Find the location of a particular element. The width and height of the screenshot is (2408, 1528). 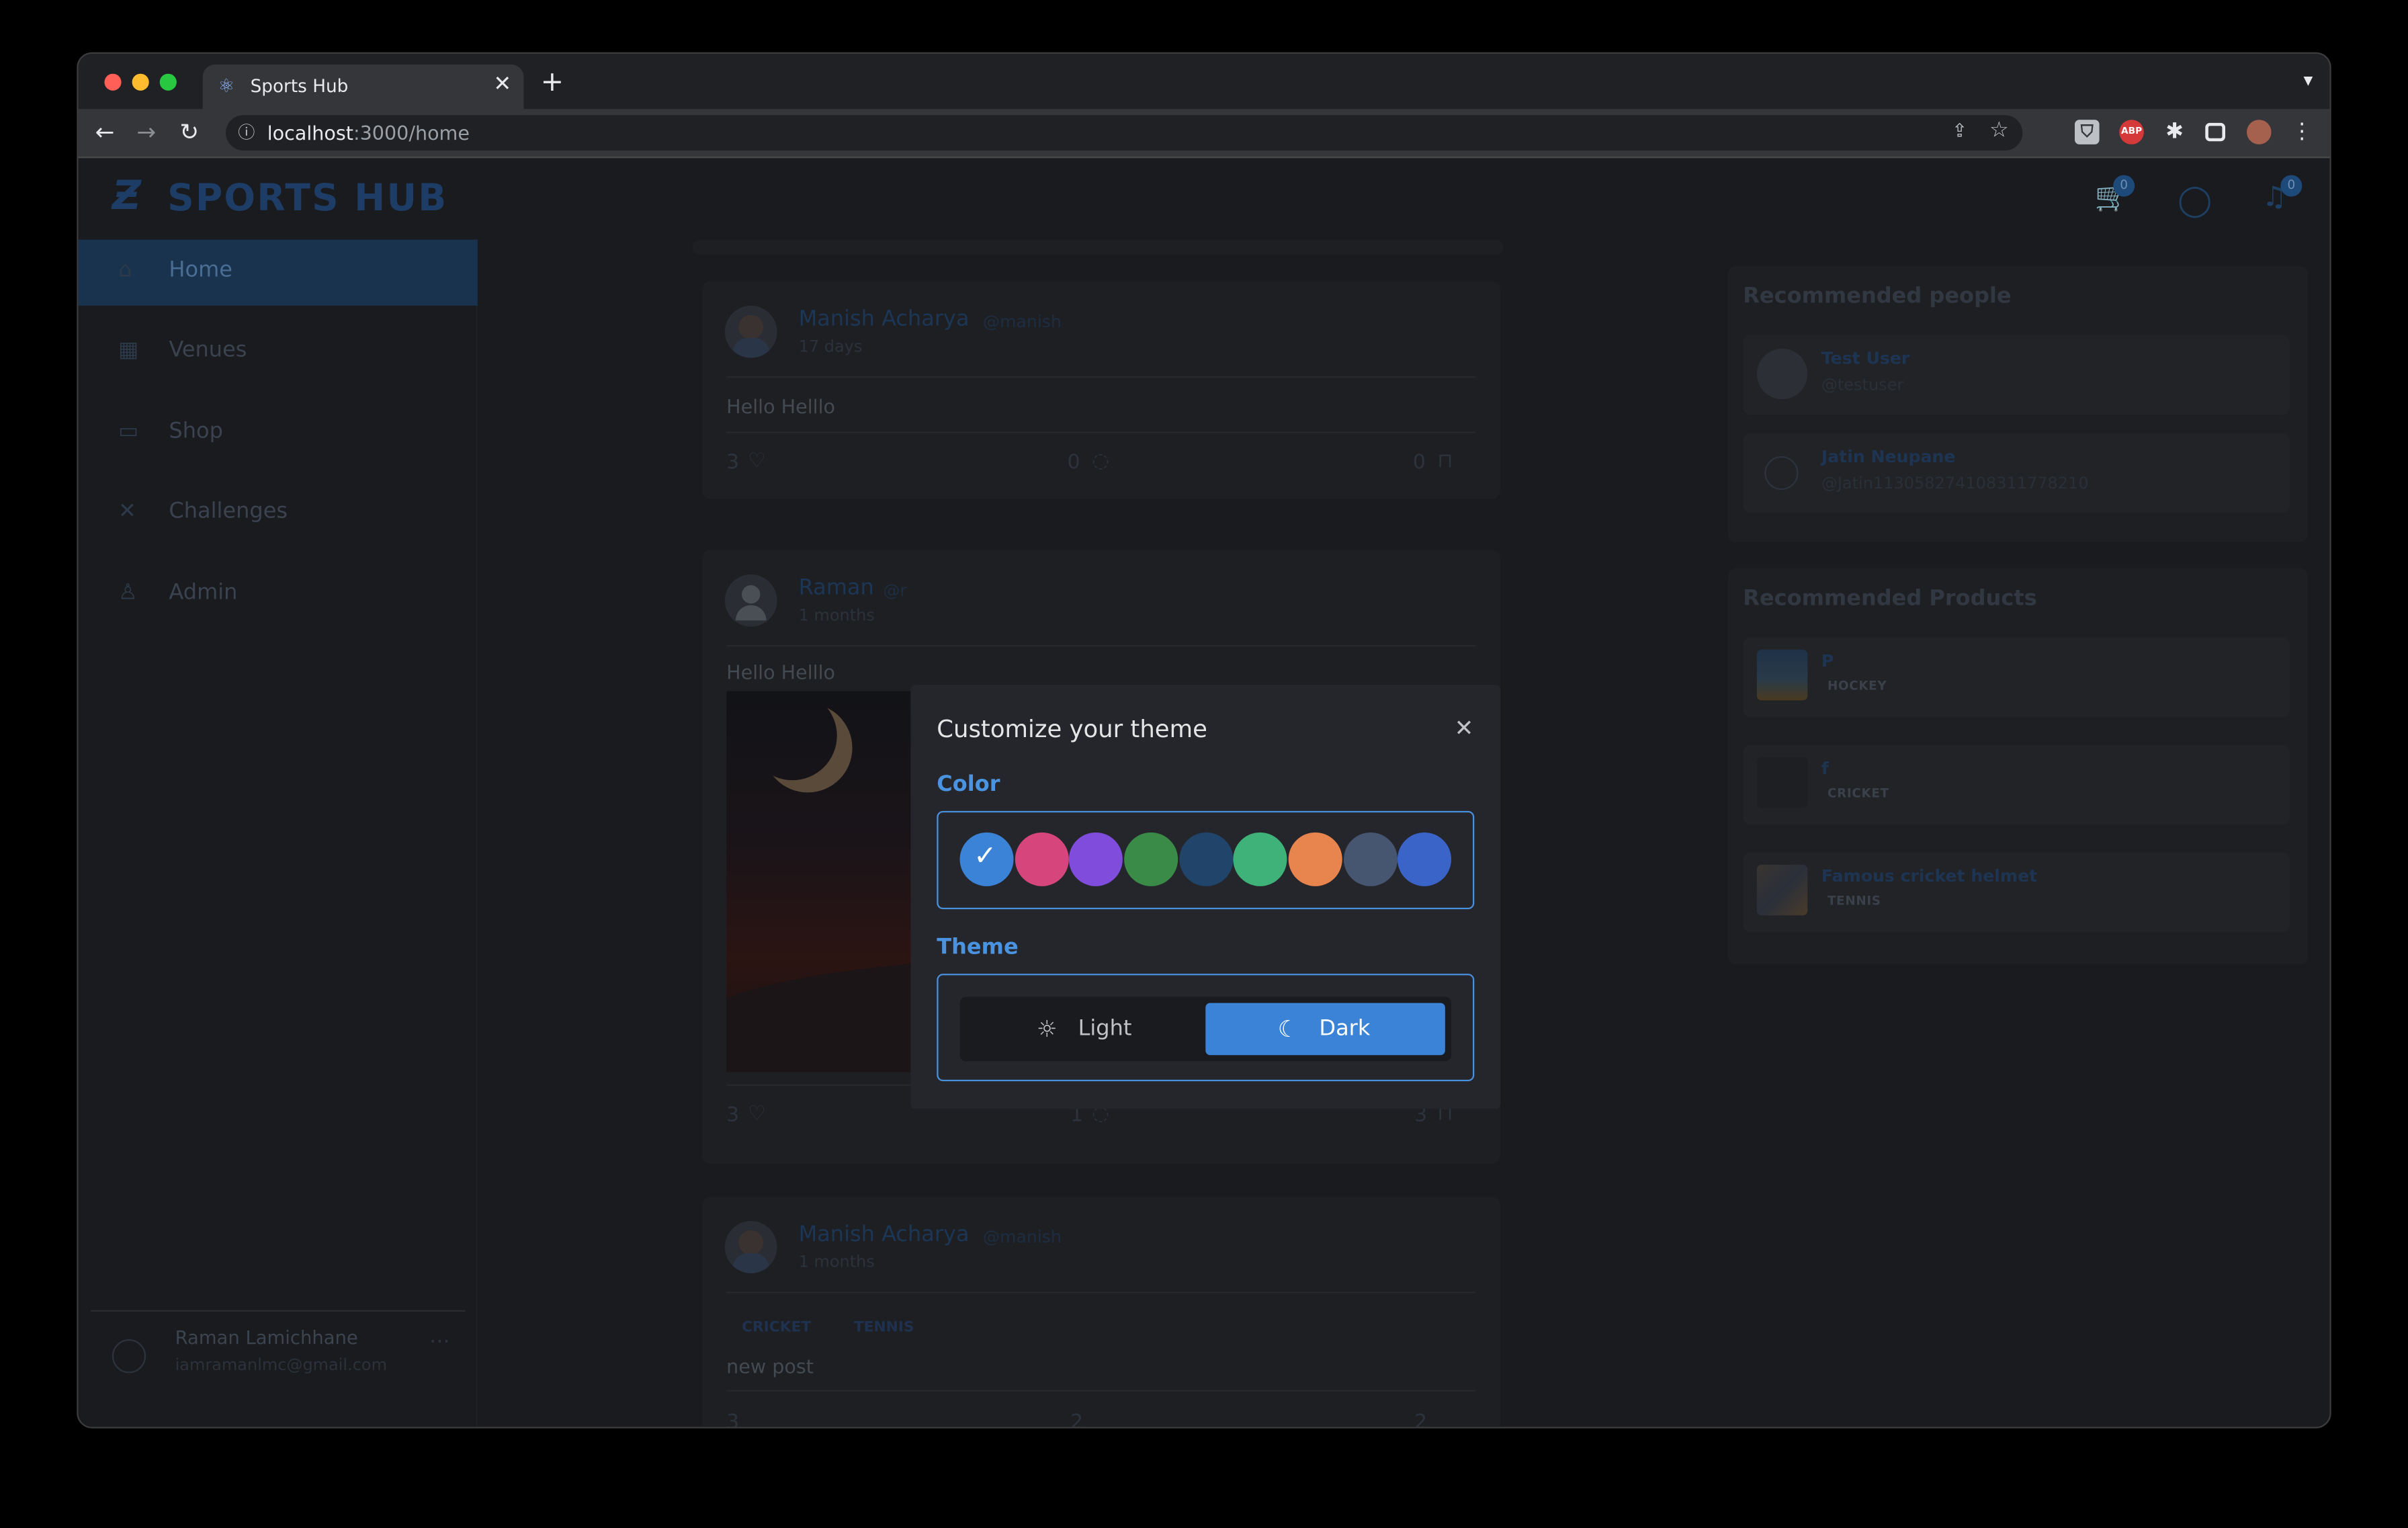

puzzle-extensions-icon: ✱ is located at coordinates (2174, 132).